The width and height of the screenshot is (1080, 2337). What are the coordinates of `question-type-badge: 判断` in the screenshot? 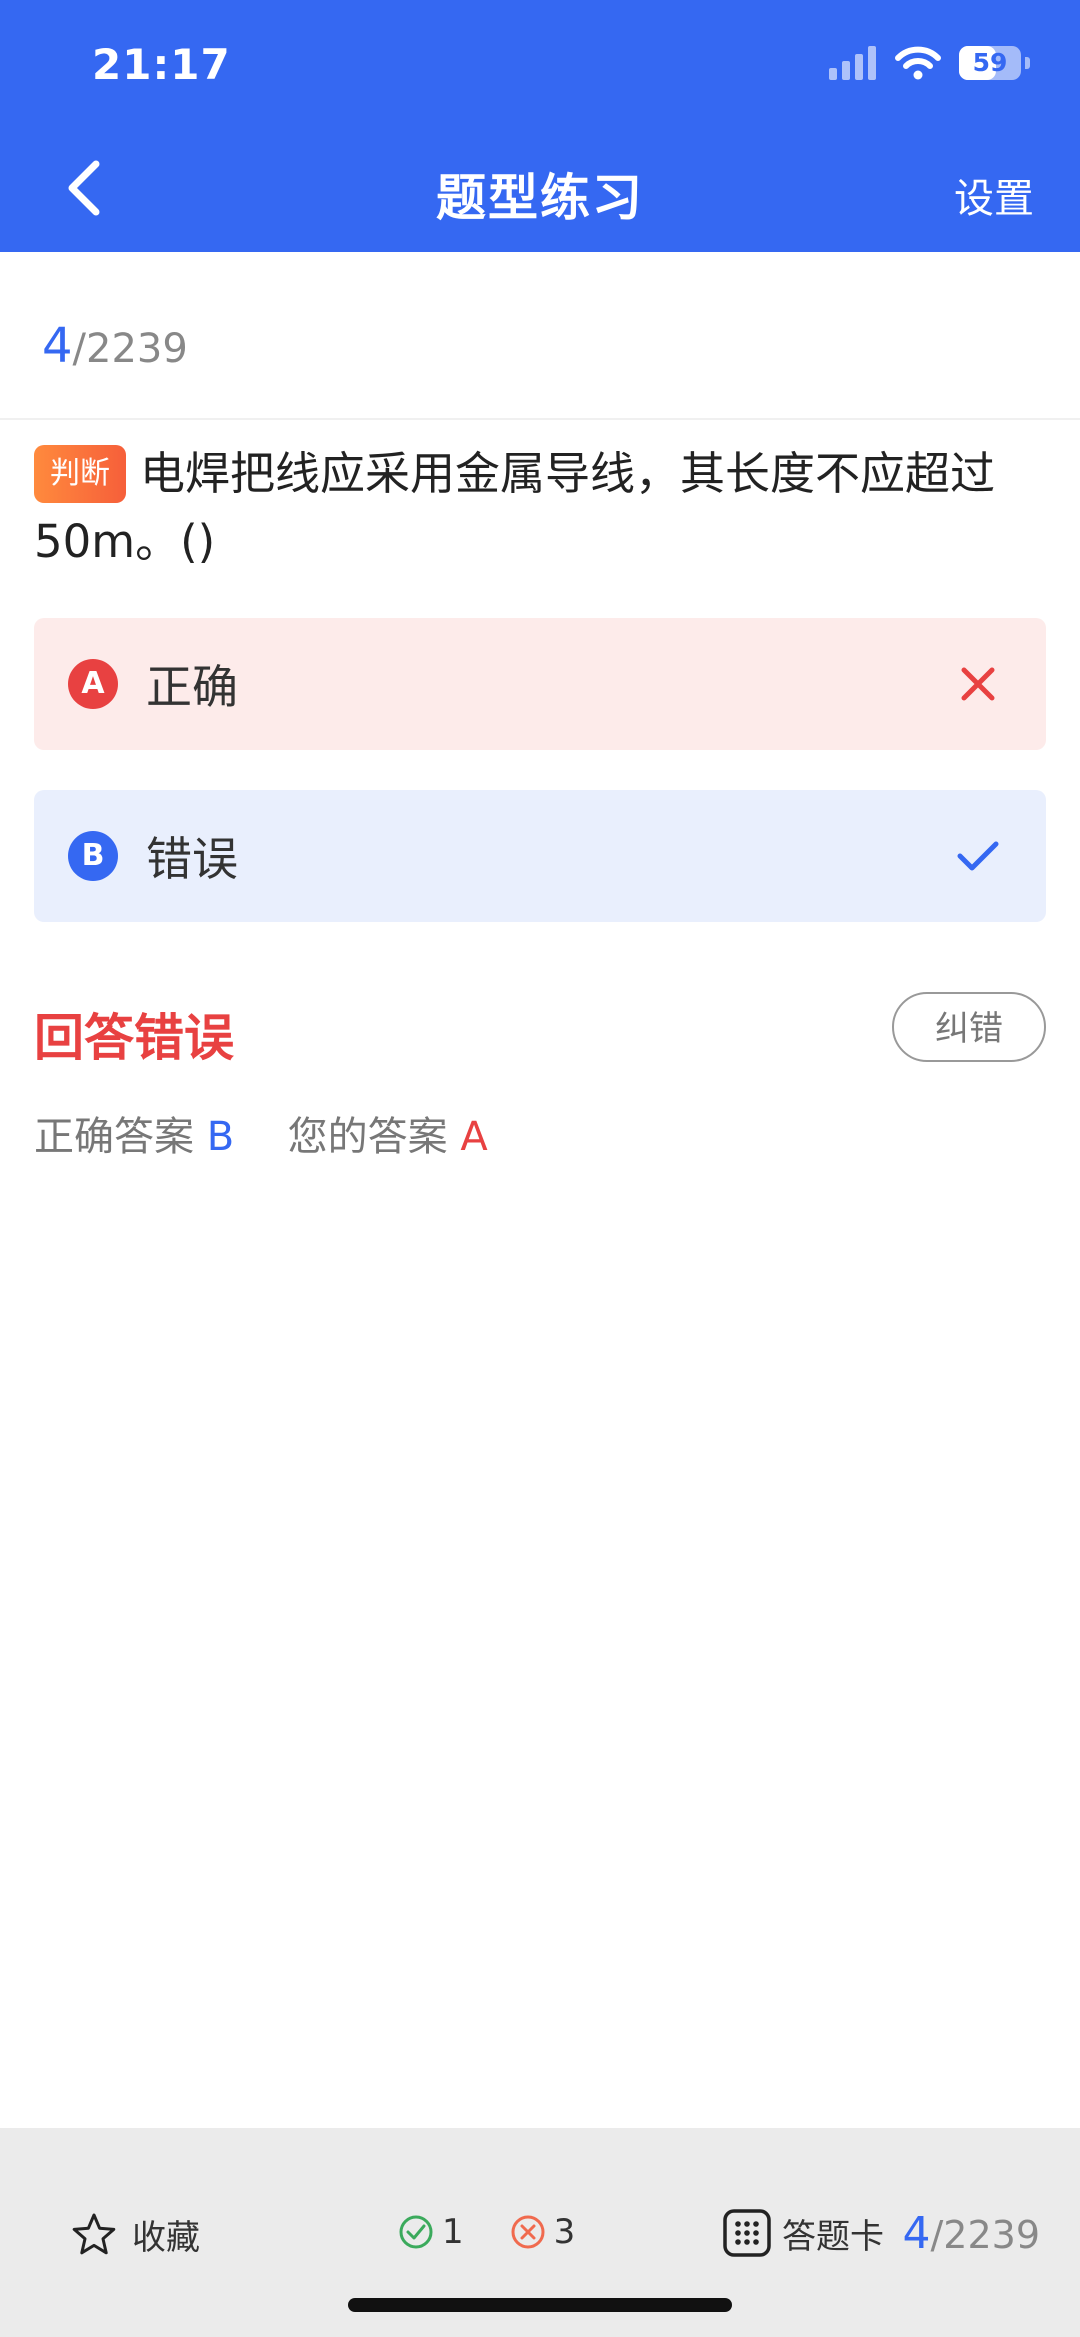 It's located at (80, 474).